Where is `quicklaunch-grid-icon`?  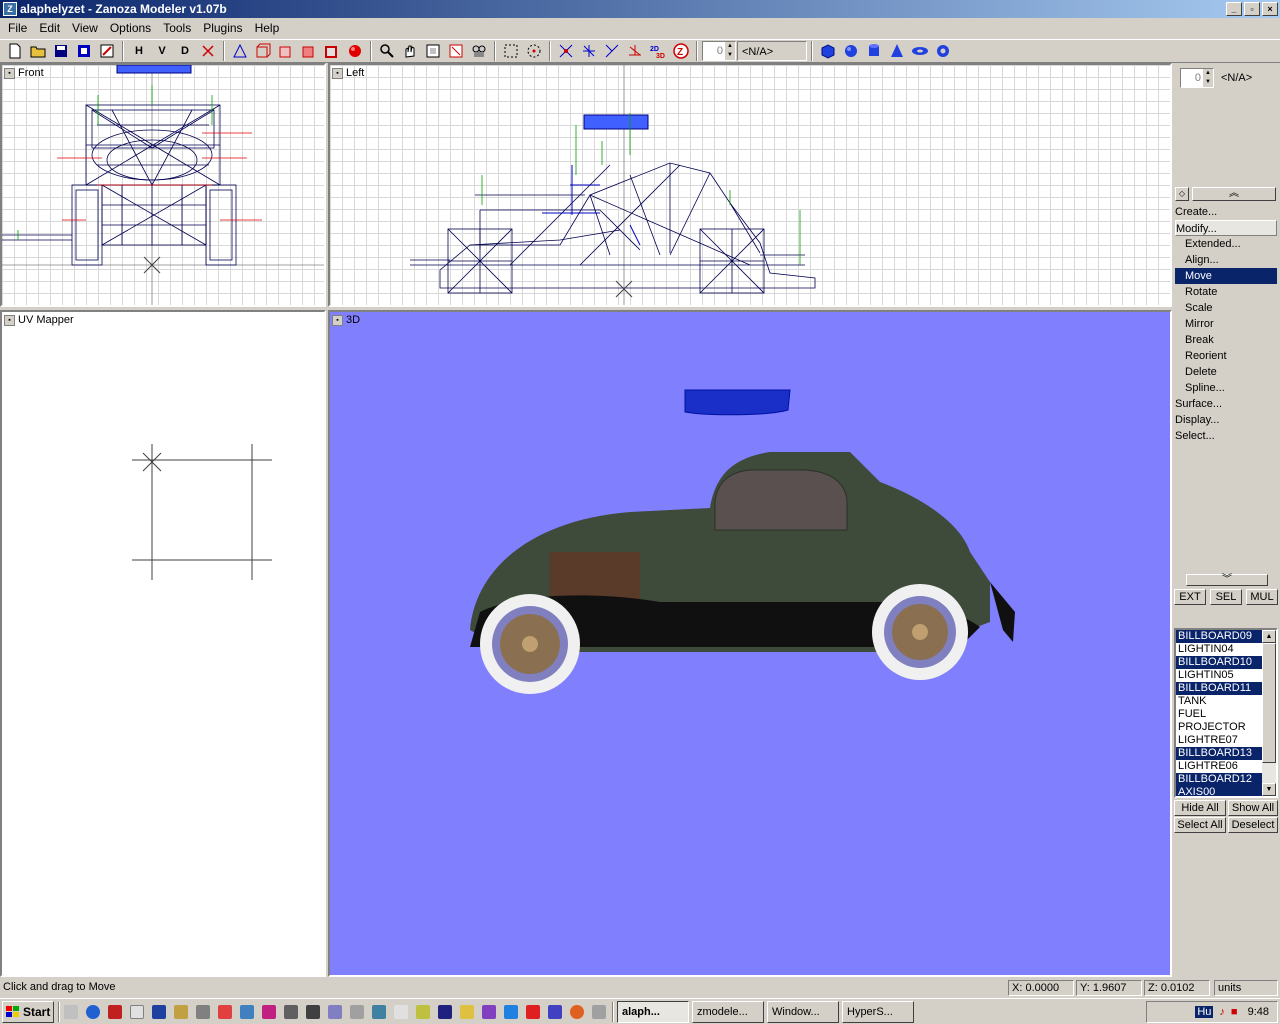 quicklaunch-grid-icon is located at coordinates (357, 1011).